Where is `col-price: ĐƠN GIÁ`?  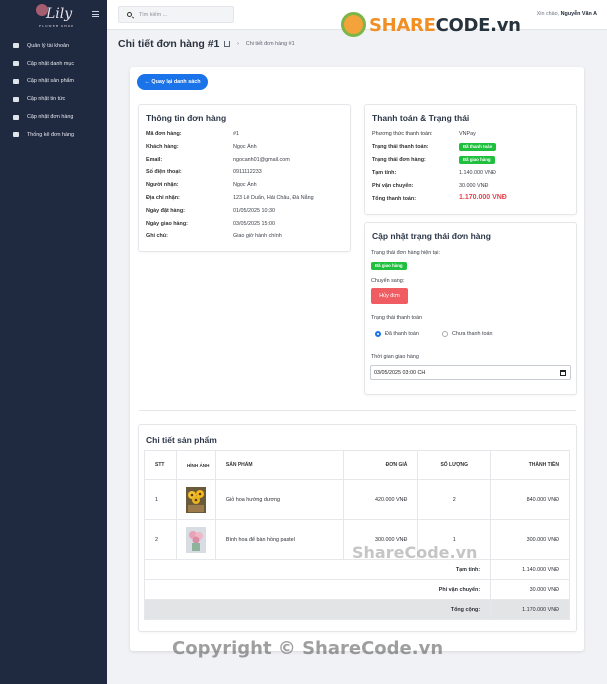
col-price: ĐƠN GIÁ is located at coordinates (380, 465).